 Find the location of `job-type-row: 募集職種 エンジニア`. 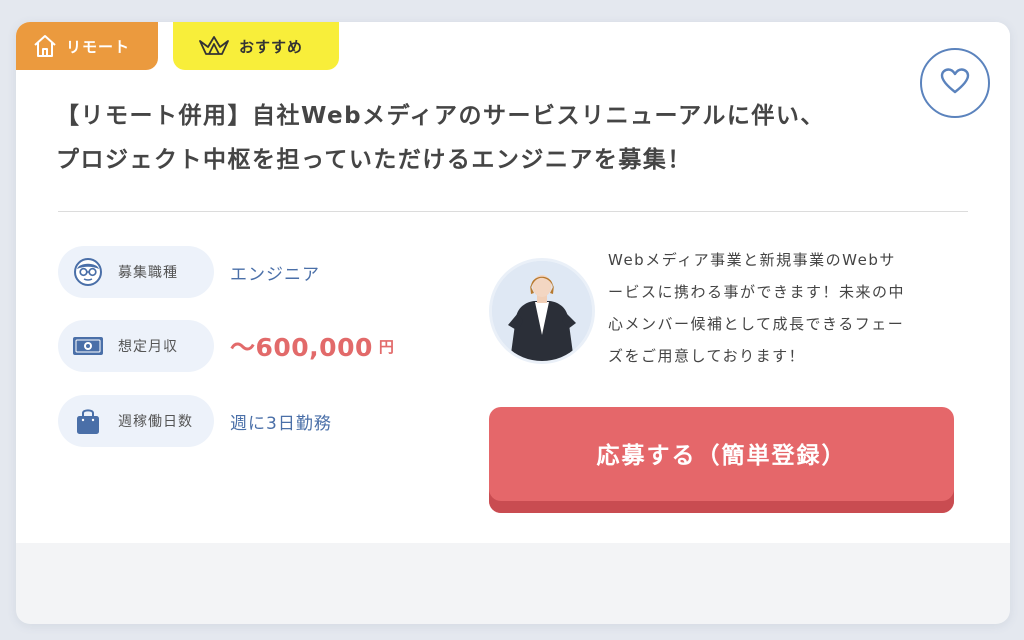

job-type-row: 募集職種 エンジニア is located at coordinates (189, 272).